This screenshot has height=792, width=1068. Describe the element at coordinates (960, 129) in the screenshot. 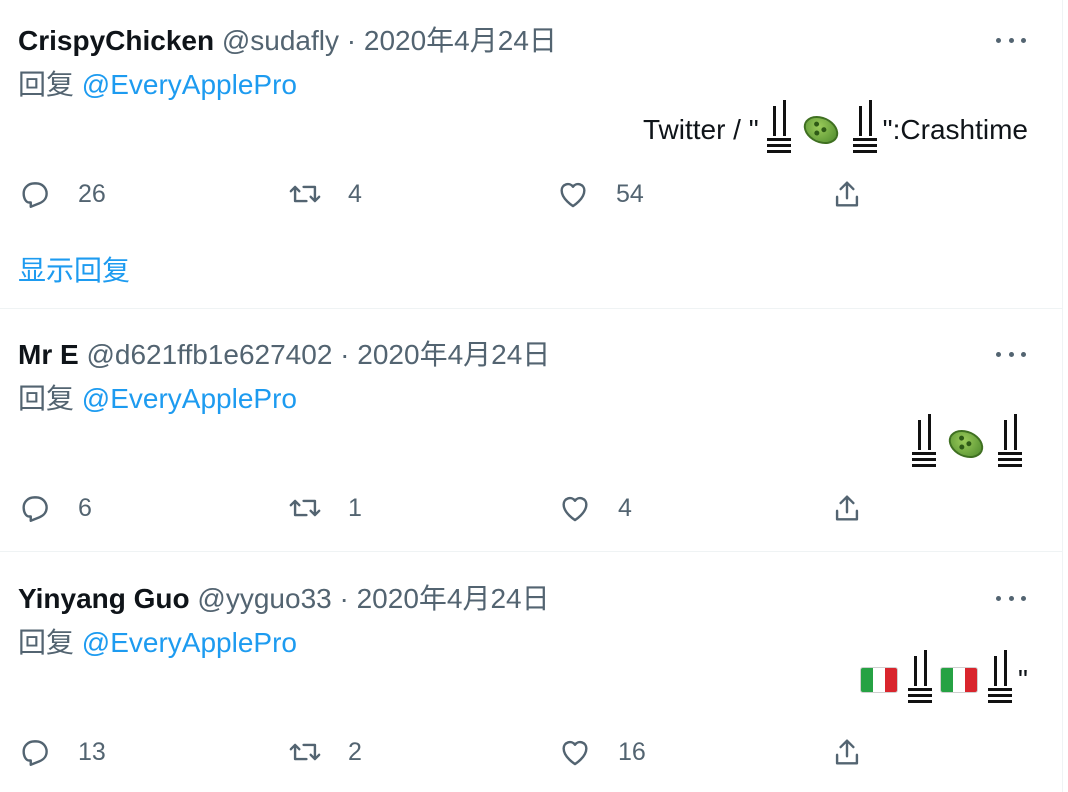

I see `tweet-text-suffix: :Crashtime` at that location.